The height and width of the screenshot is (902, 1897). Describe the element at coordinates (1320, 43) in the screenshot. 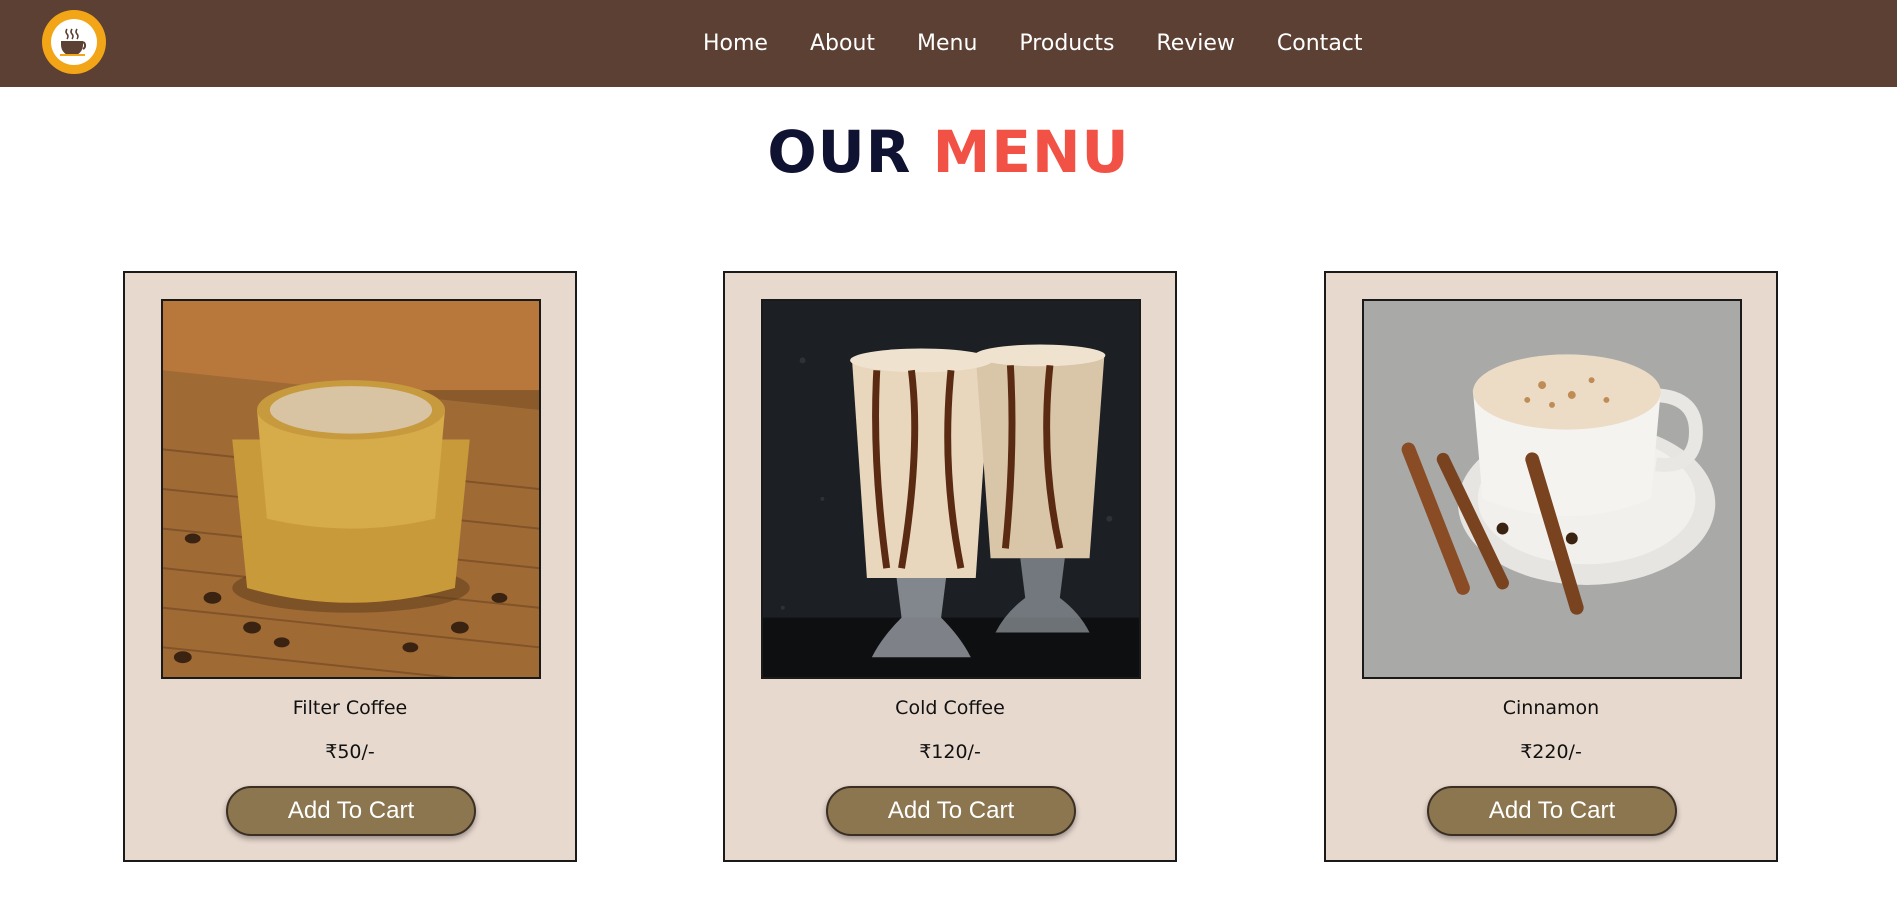

I see `nav-link-contact: Contact` at that location.